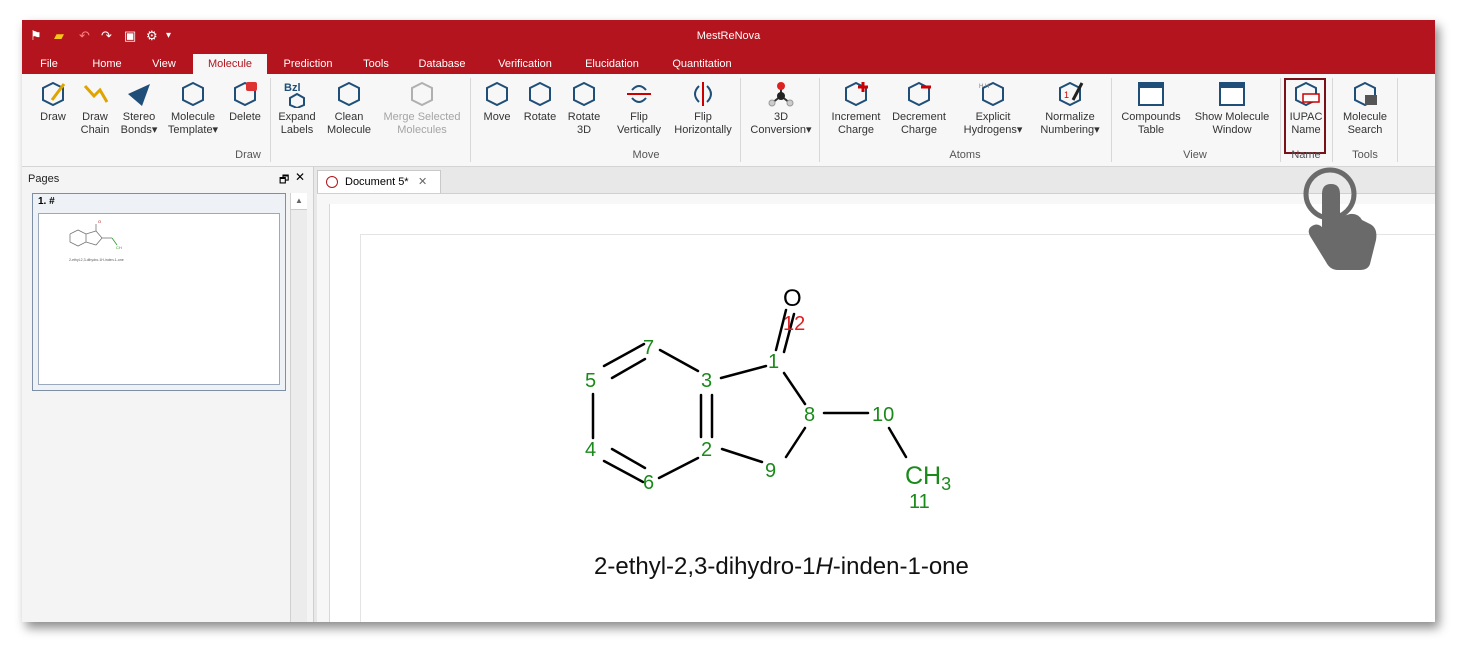 The width and height of the screenshot is (1477, 662). Describe the element at coordinates (649, 348) in the screenshot. I see `atom-number-7: 7` at that location.